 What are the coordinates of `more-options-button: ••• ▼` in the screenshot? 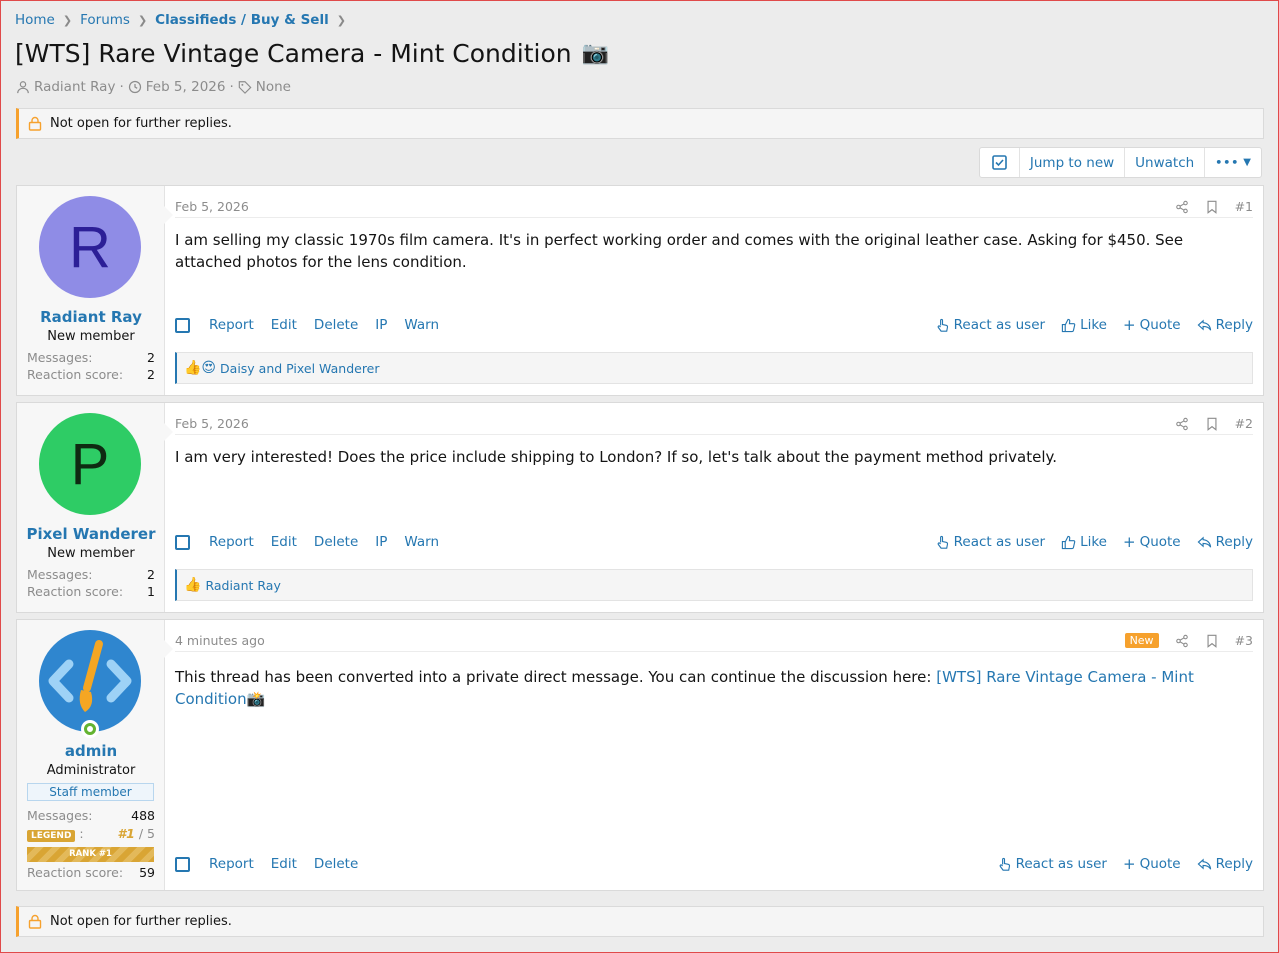 It's located at (1232, 162).